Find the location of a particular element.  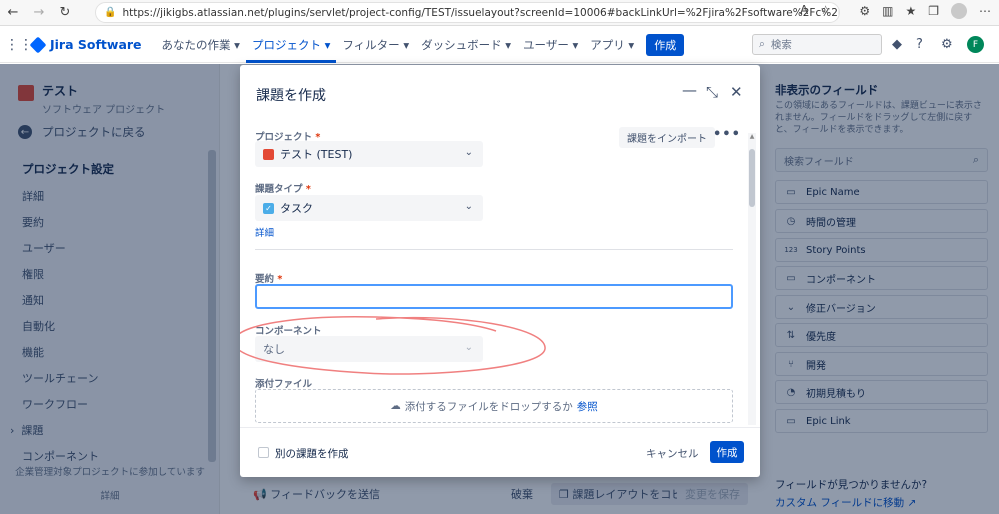

dialog-divider is located at coordinates (494, 249).